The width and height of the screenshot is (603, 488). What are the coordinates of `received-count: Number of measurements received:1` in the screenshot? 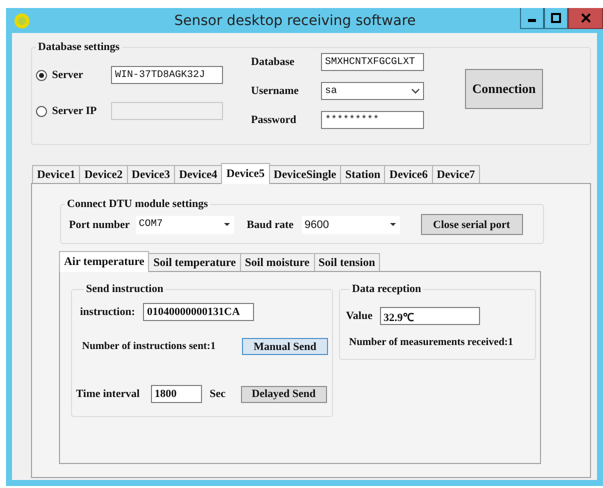 It's located at (431, 342).